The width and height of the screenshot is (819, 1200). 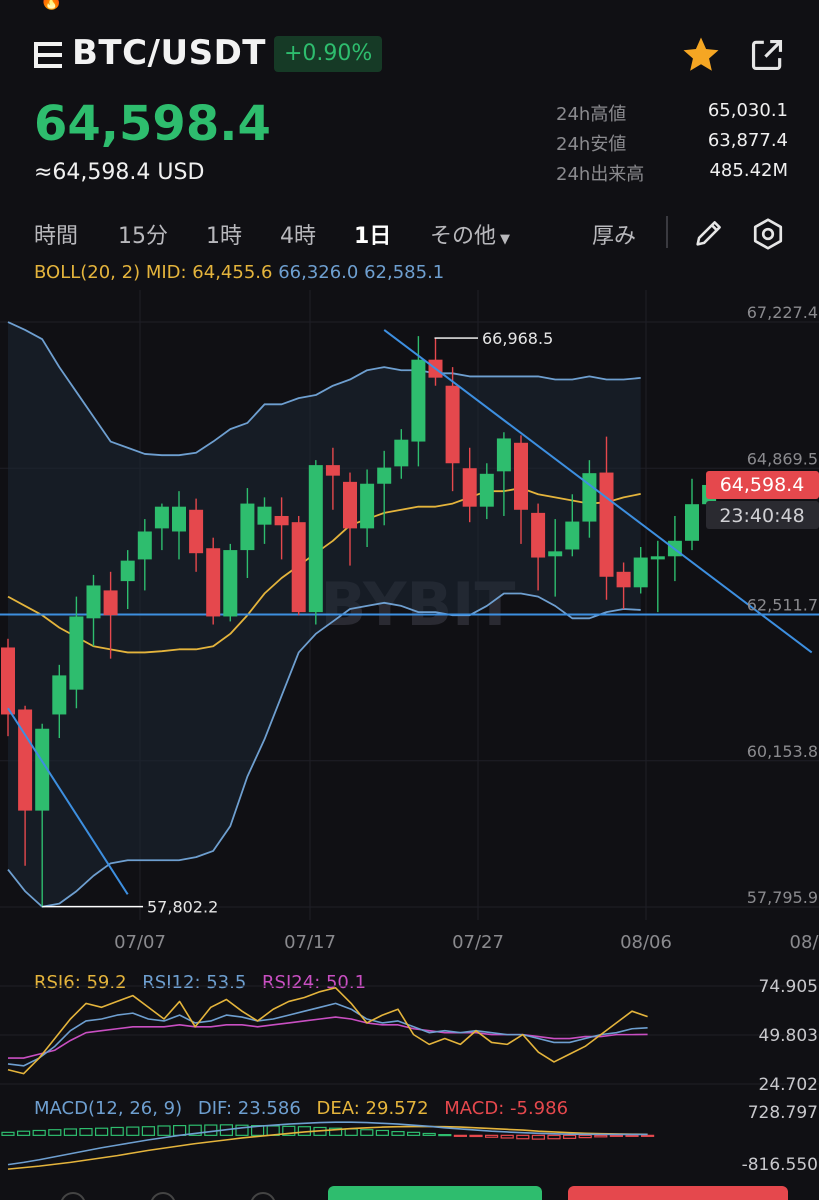 What do you see at coordinates (747, 140) in the screenshot?
I see `stat-value: 63,877.4` at bounding box center [747, 140].